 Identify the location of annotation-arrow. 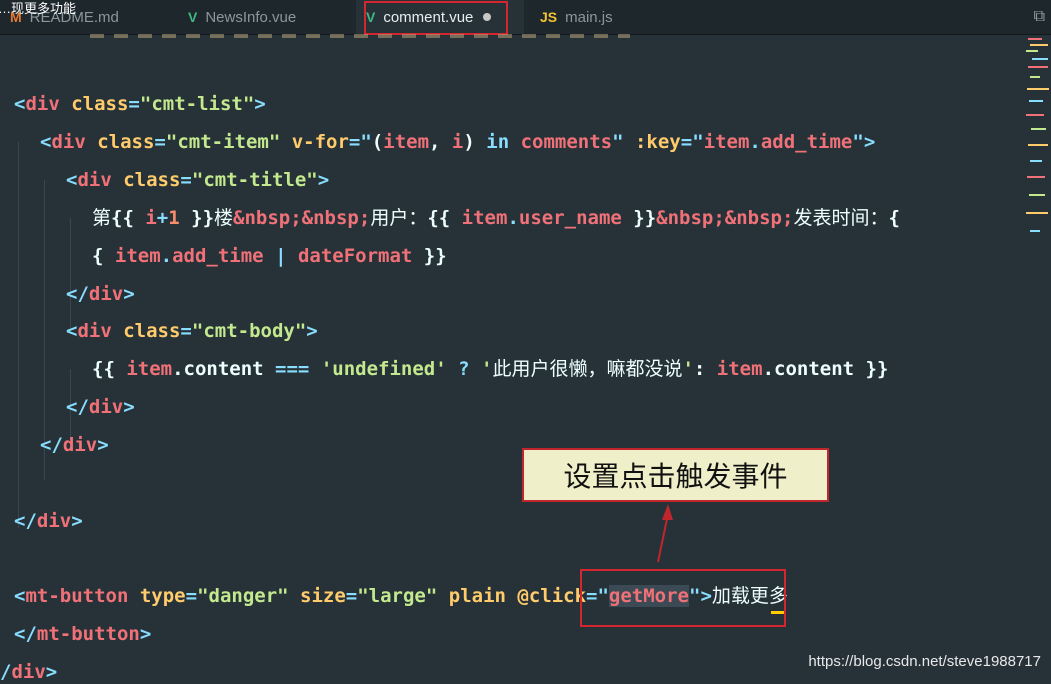
(665, 533).